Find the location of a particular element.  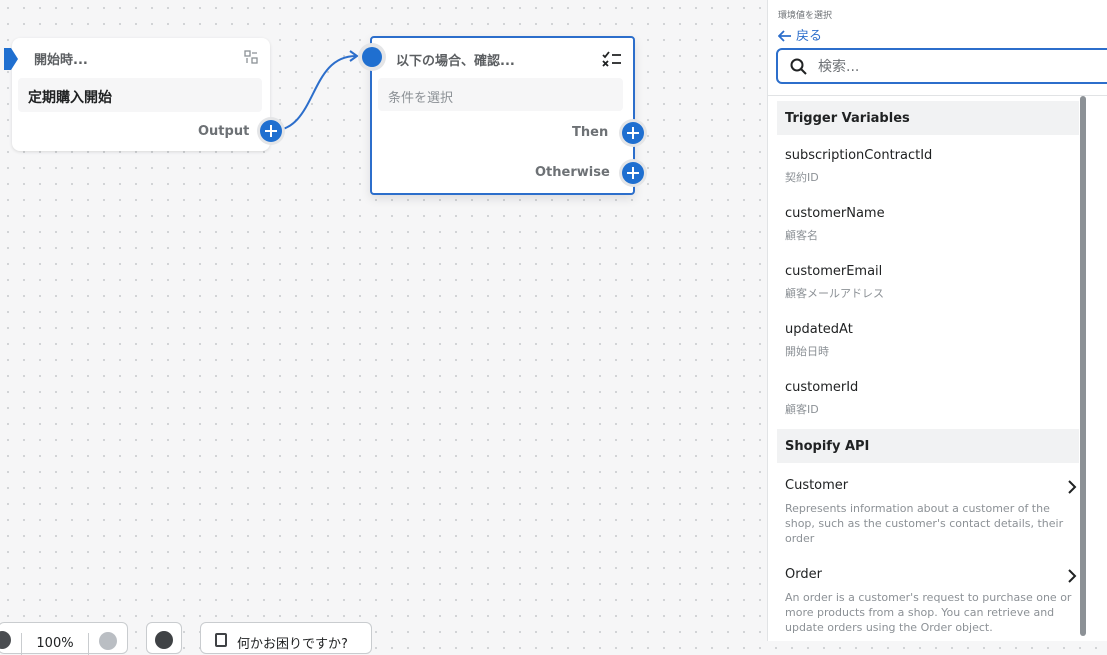

item-name: customerEmail is located at coordinates (834, 271).